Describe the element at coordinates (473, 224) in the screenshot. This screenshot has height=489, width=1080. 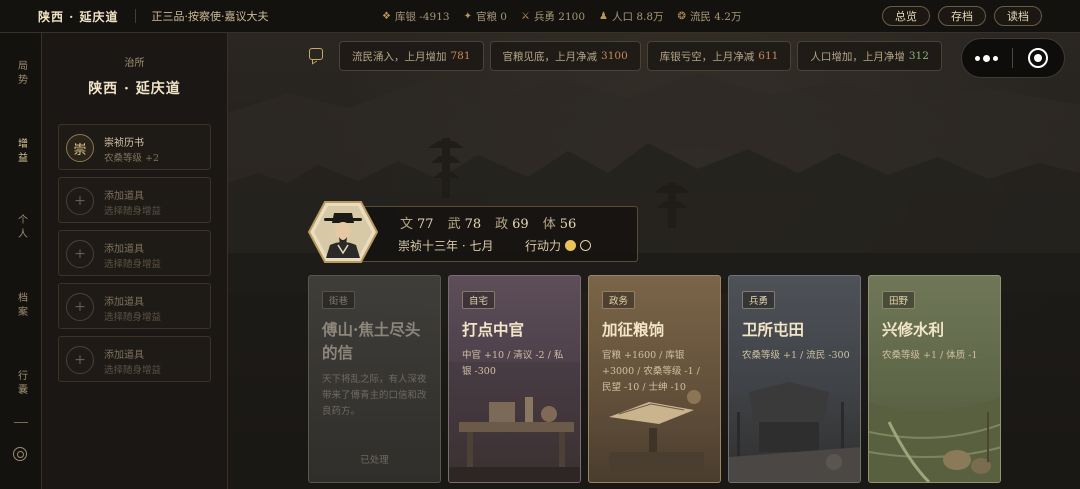
I see `attr-value: 78` at that location.